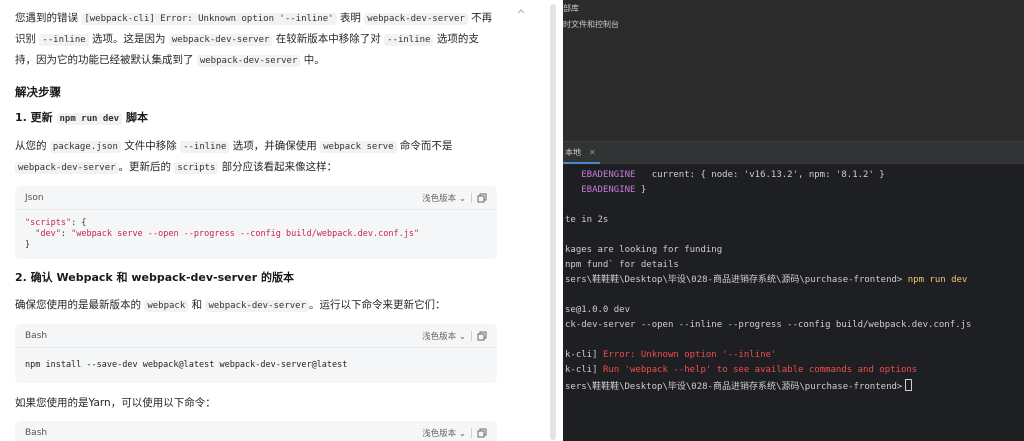  I want to click on inline-code: package.json, so click(85, 147).